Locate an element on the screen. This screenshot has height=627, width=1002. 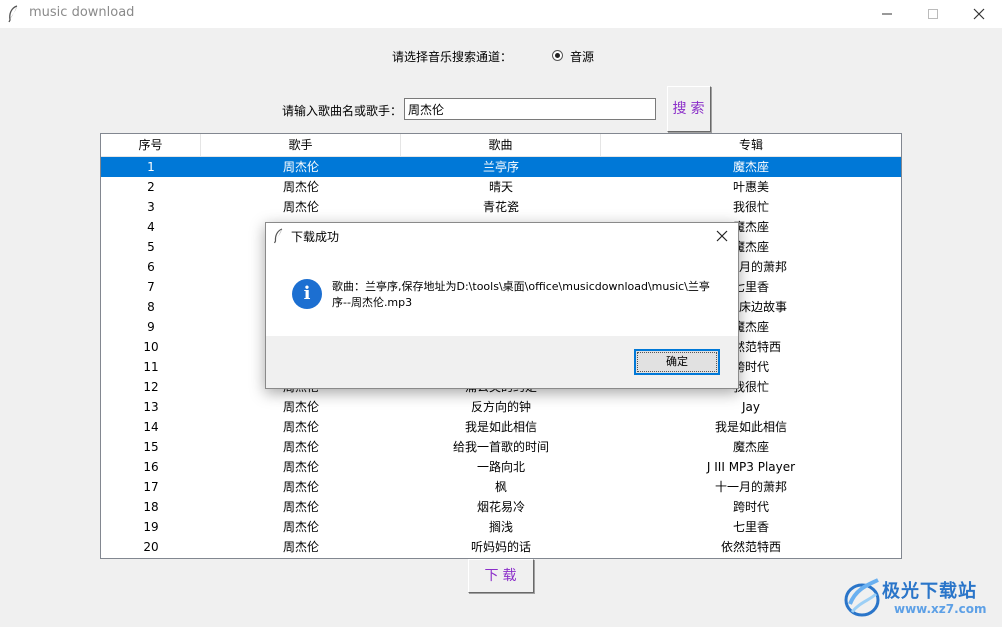
cell-album: 叶惠美 is located at coordinates (750, 187).